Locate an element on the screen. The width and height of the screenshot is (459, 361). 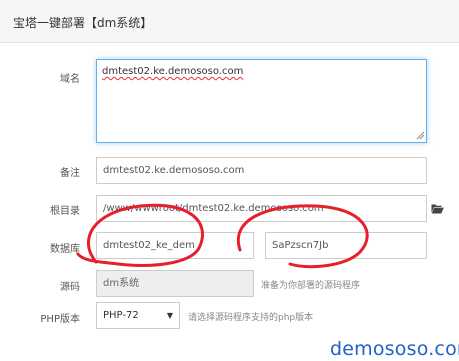
php-version-hint: 请选择源码程序支持的php版本 is located at coordinates (251, 318).